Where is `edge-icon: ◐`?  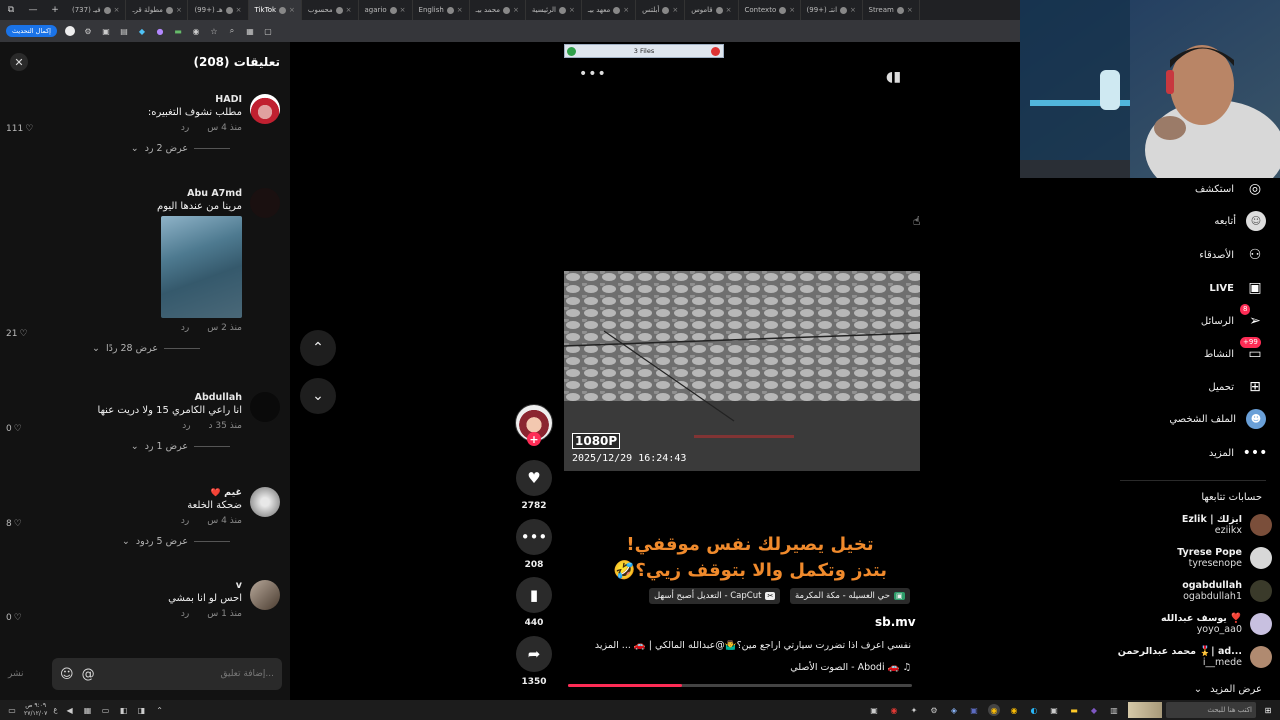
edge-icon: ◐ is located at coordinates (1034, 710).